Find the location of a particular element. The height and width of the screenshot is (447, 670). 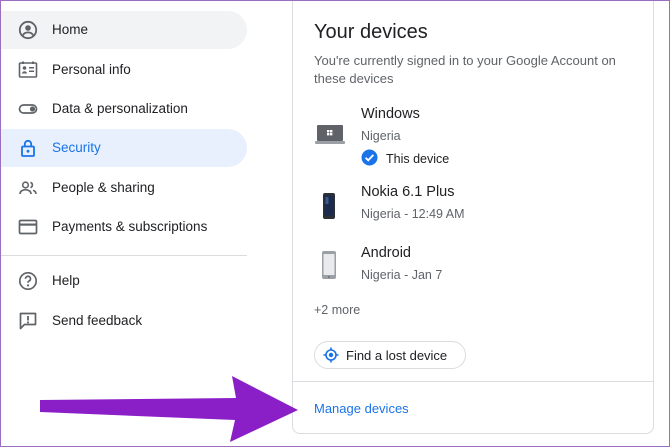

people-icon is located at coordinates (28, 188).